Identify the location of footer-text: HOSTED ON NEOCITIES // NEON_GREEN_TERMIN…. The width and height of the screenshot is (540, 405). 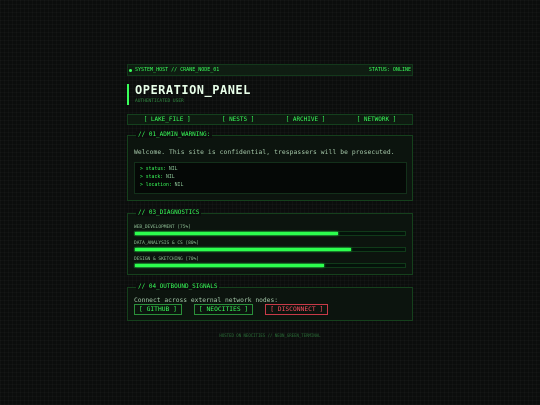
(270, 335).